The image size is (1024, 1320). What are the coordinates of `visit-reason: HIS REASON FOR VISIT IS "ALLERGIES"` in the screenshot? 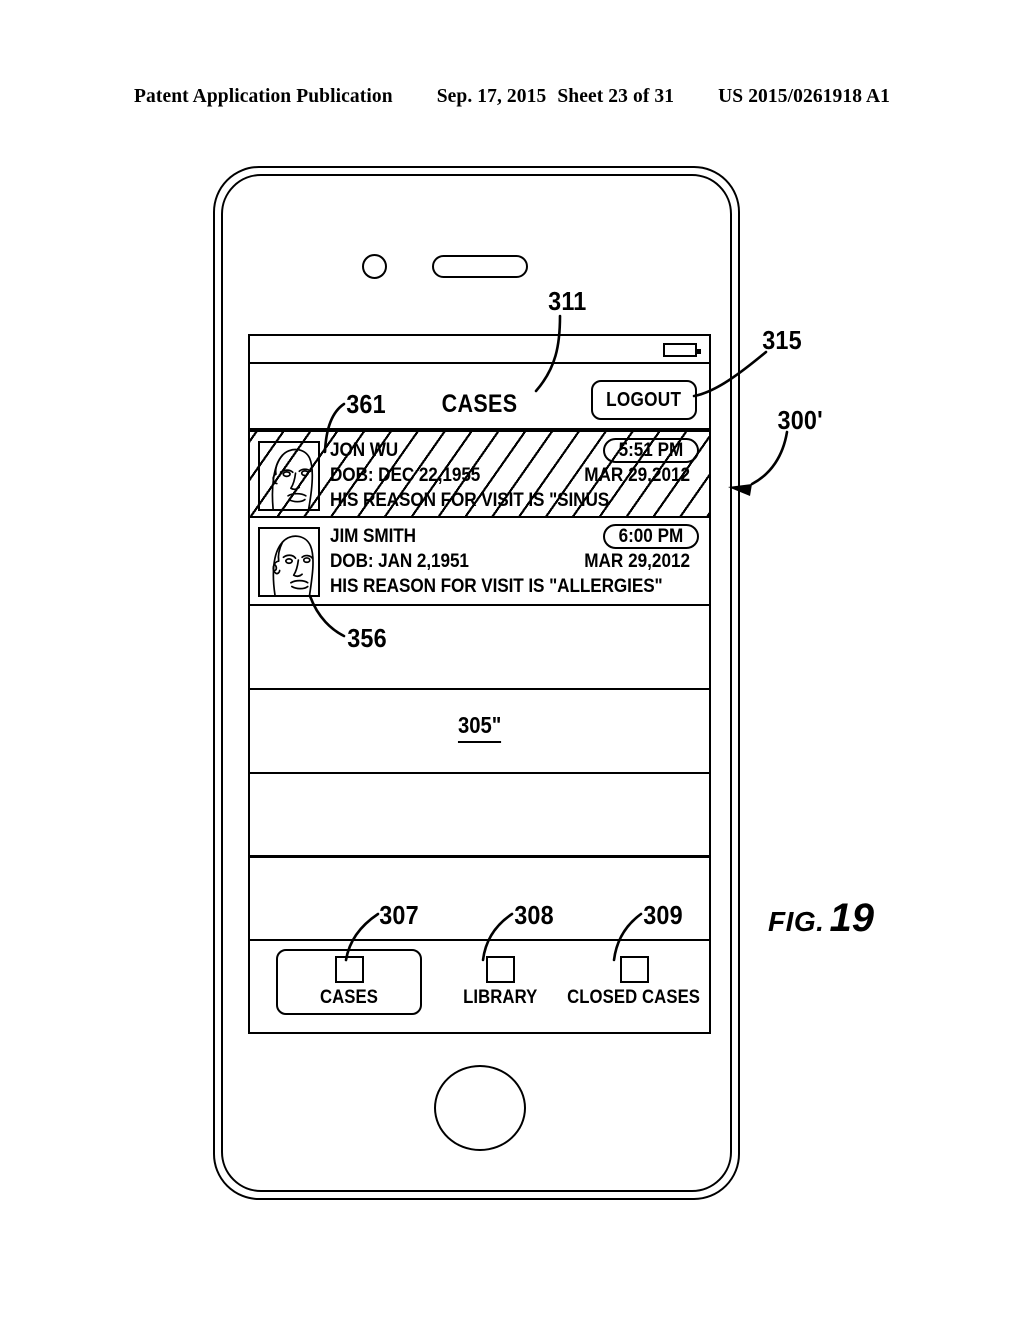 It's located at (496, 586).